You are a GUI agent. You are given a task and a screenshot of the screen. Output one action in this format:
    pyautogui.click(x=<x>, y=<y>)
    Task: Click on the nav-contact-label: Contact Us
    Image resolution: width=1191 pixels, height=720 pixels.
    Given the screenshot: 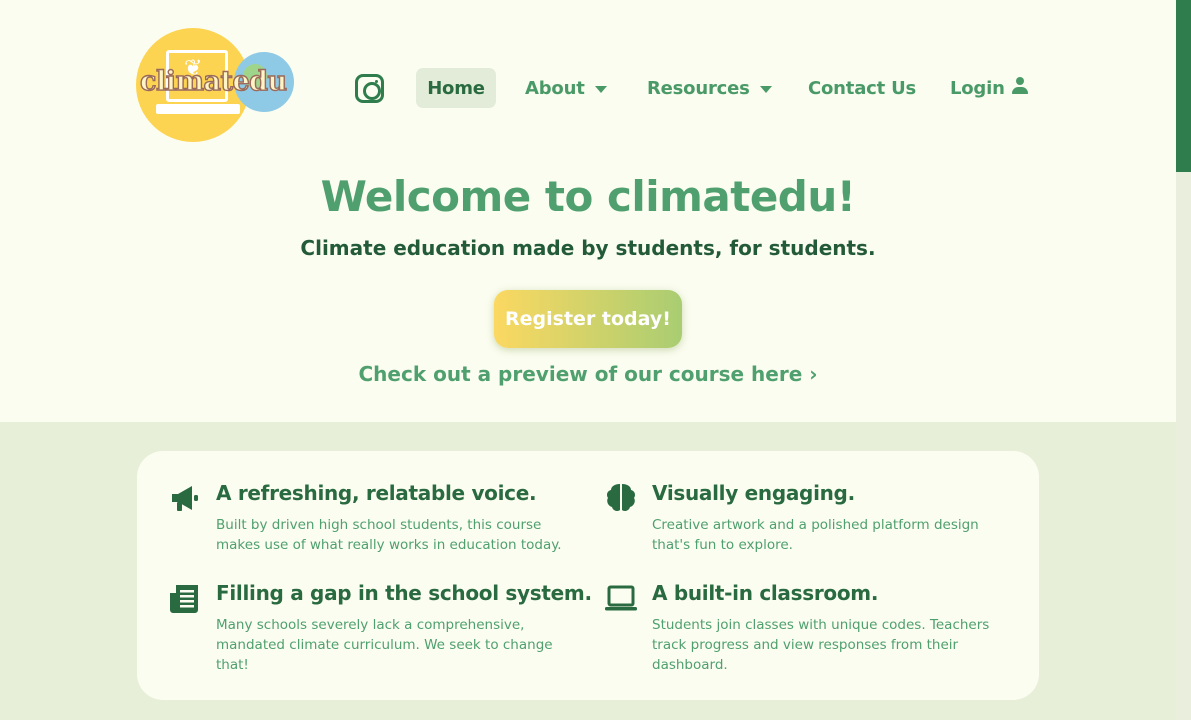 What is the action you would take?
    pyautogui.click(x=862, y=88)
    